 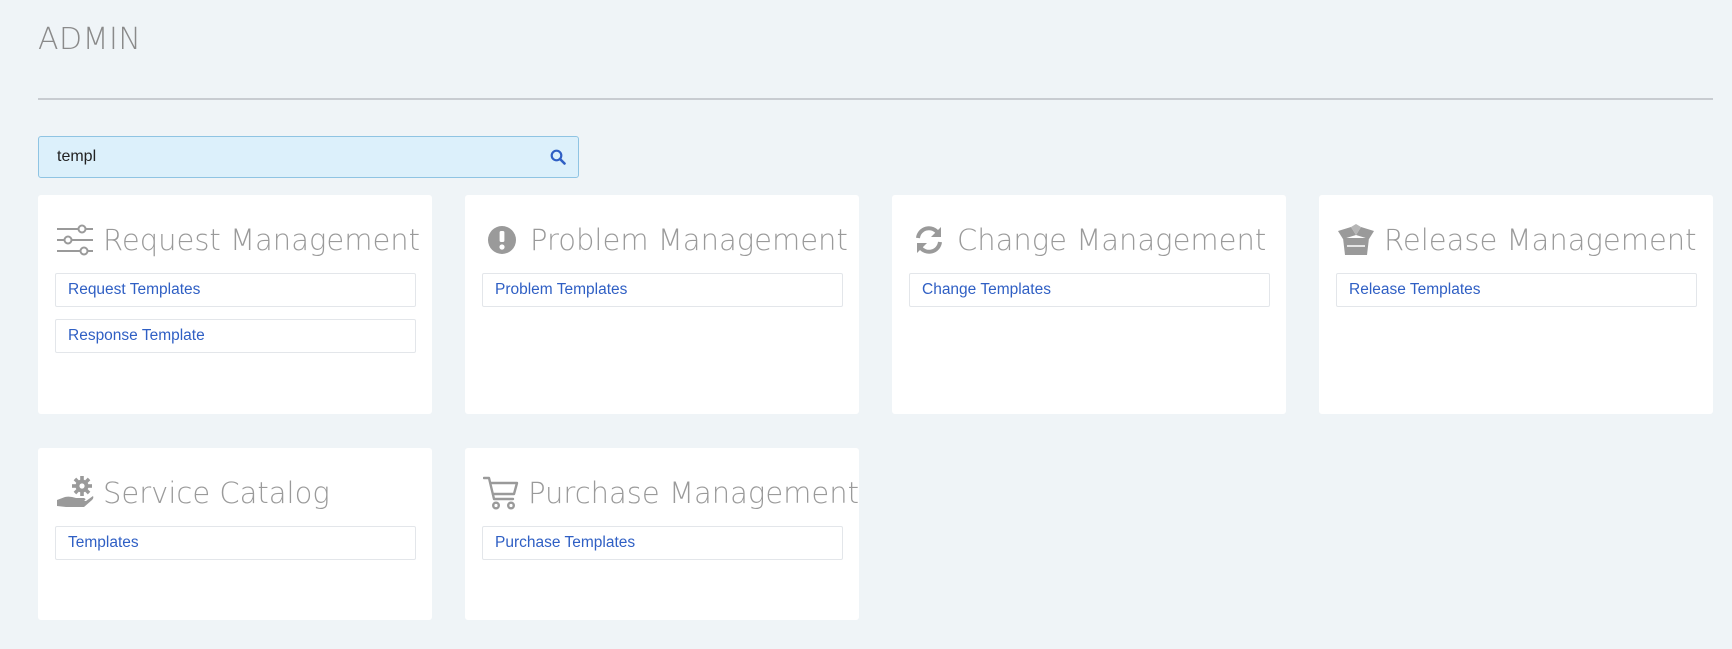 I want to click on card-title: Purchase Management, so click(x=693, y=493).